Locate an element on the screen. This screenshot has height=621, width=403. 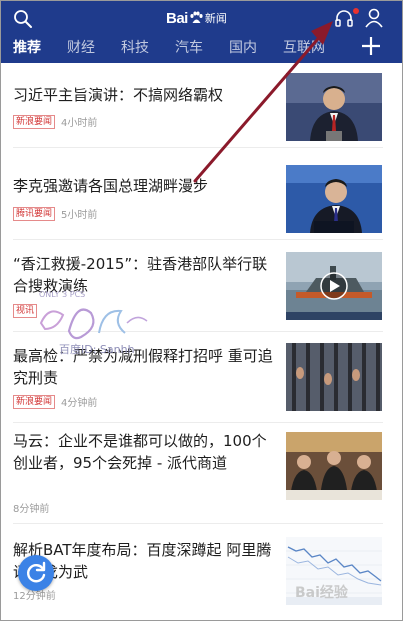
tab-finance: 财经 is located at coordinates (81, 47).